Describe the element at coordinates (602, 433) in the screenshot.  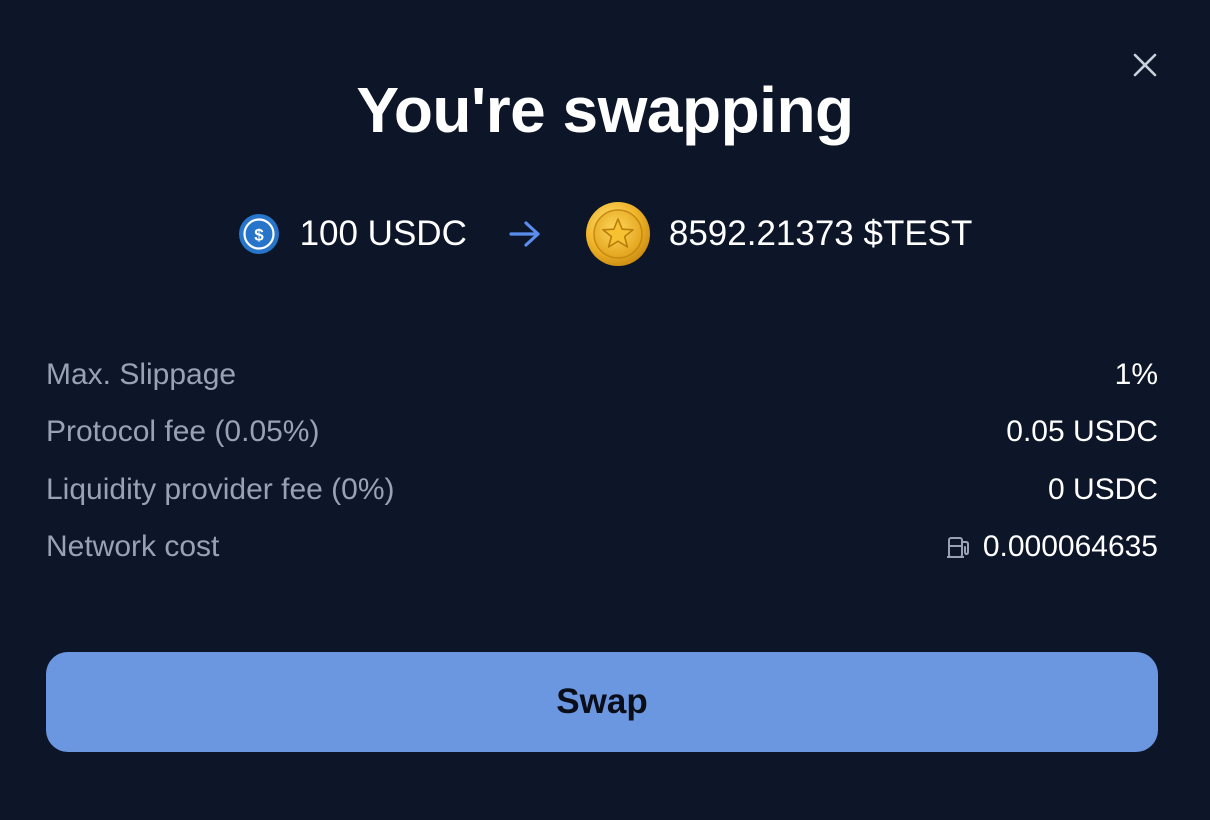
I see `detail-row-protocol-fee: Protocol fee (0.05%) 0.05 USDC` at that location.